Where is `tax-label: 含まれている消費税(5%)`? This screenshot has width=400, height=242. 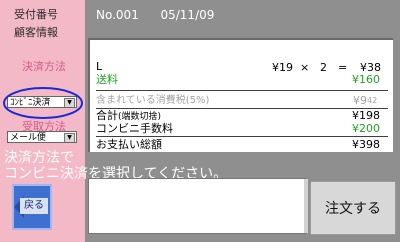
tax-label: 含まれている消費税(5%) is located at coordinates (153, 100).